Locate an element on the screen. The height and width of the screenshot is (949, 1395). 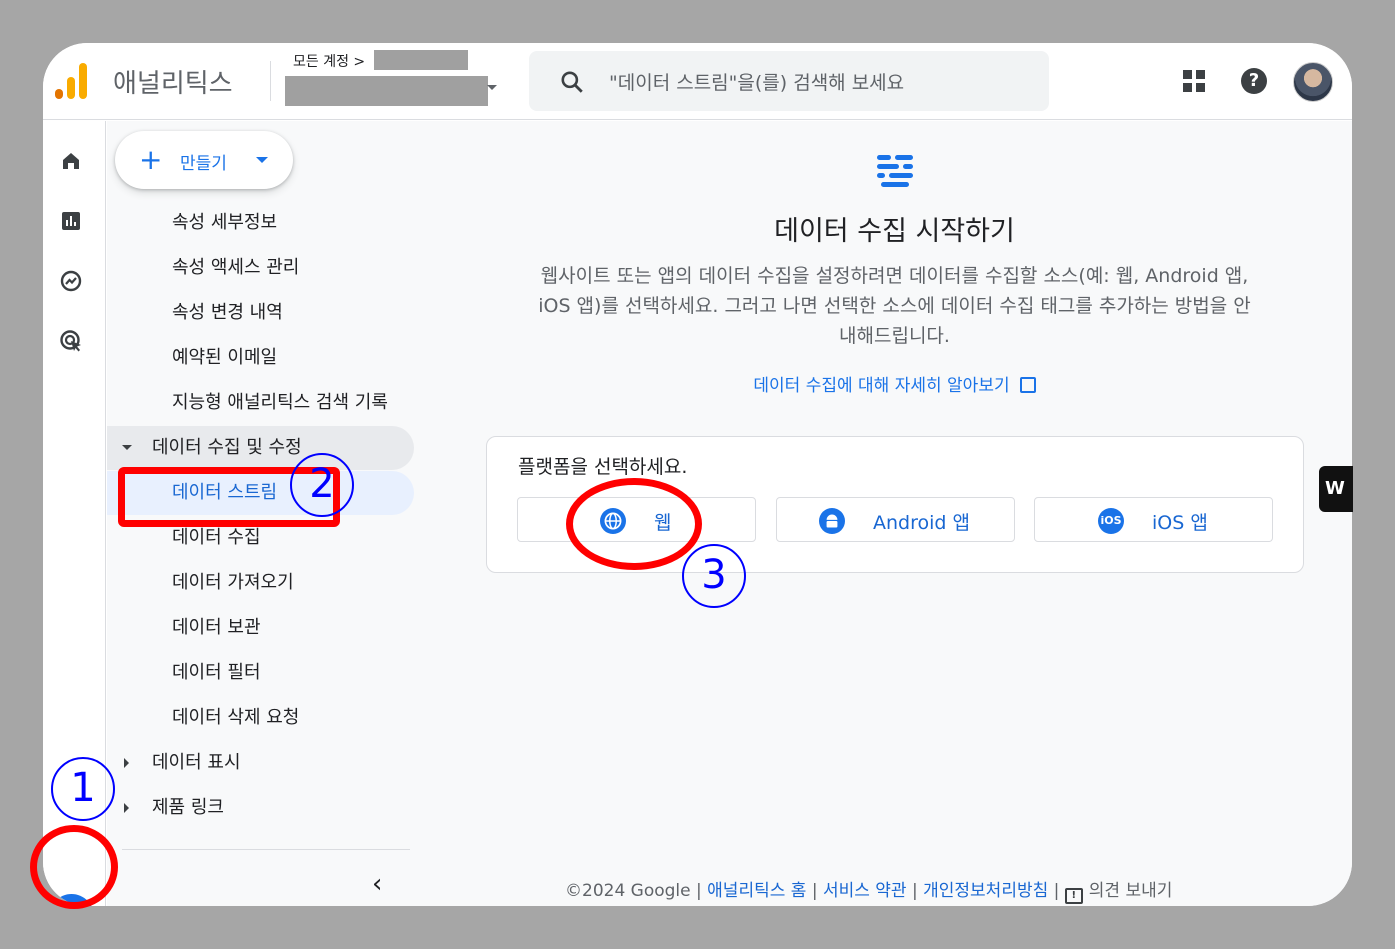
app-title: 애널리틱스 is located at coordinates (173, 81).